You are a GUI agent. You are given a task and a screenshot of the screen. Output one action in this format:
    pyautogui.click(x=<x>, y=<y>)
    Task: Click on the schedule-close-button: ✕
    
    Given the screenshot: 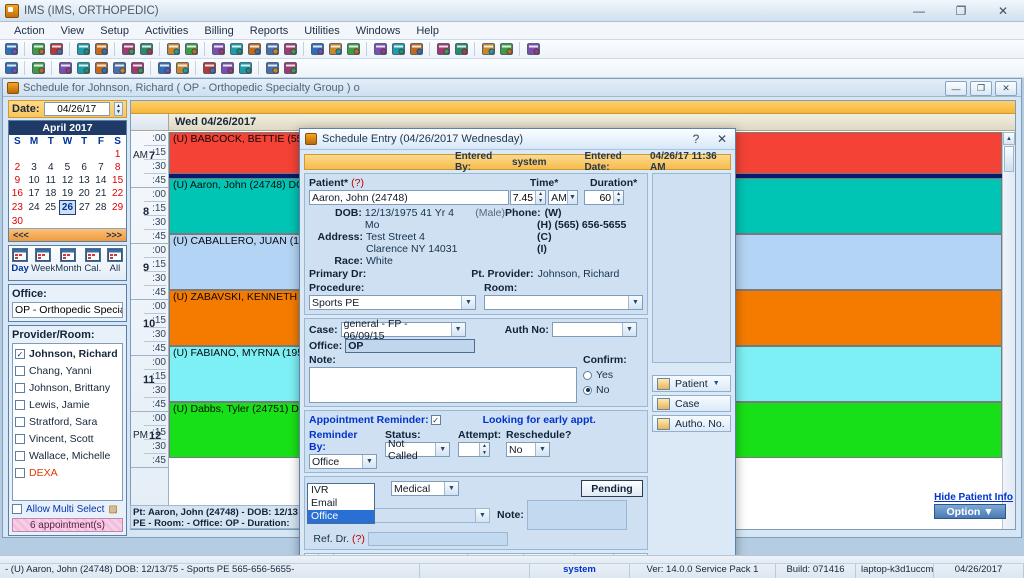 What is the action you would take?
    pyautogui.click(x=1006, y=88)
    